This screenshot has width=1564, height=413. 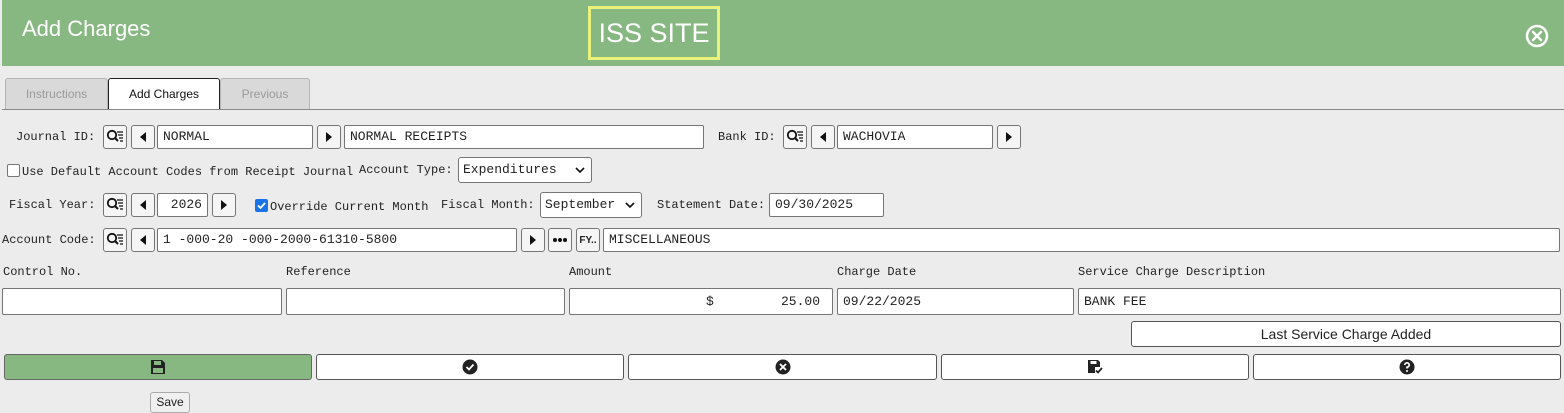 I want to click on accept-button, so click(x=470, y=367).